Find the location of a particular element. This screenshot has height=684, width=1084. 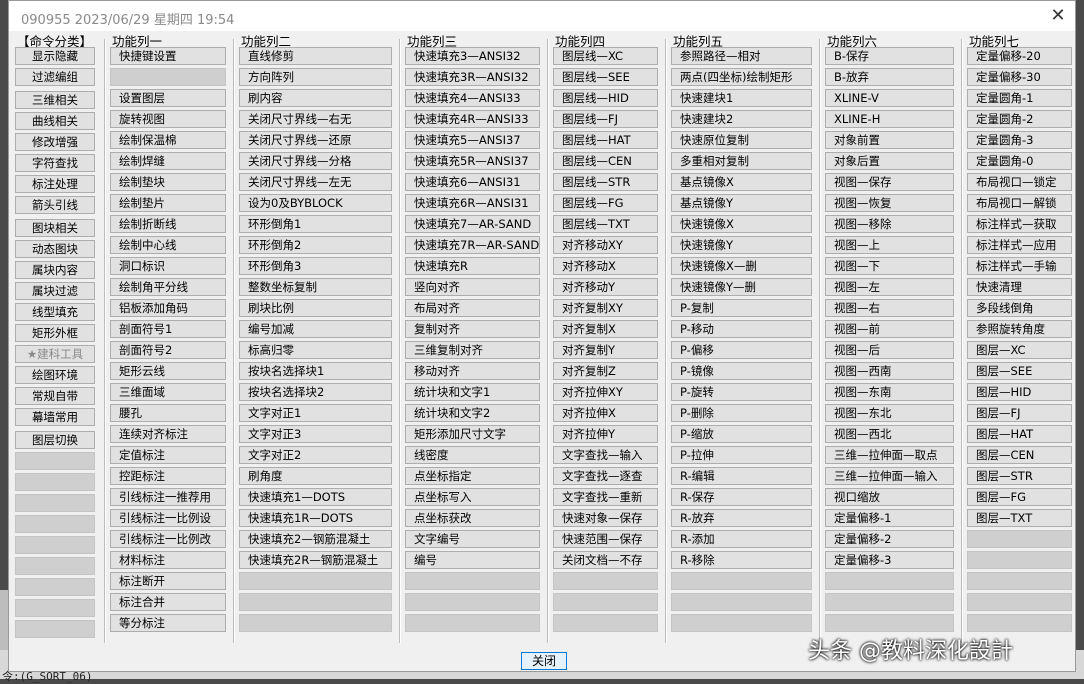

function-button: 洞口标识 is located at coordinates (168, 266).